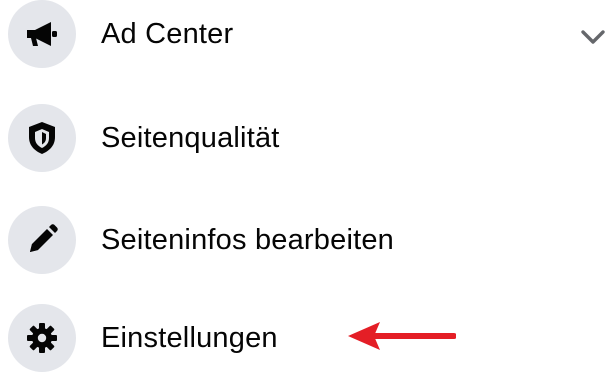 Image resolution: width=608 pixels, height=376 pixels. Describe the element at coordinates (402, 336) in the screenshot. I see `red-arrow-icon` at that location.